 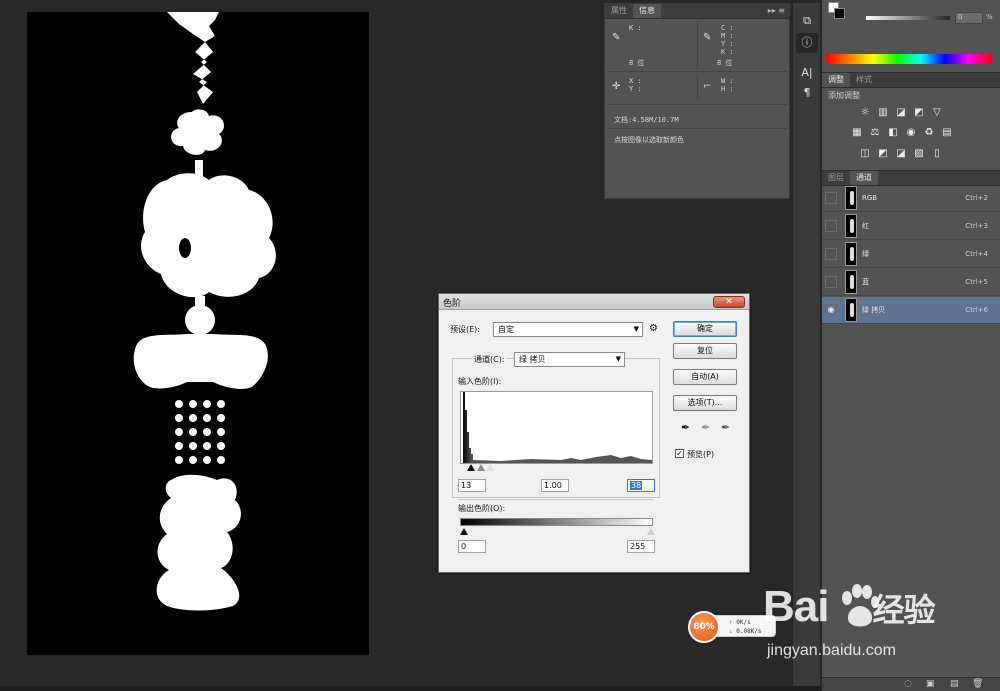 I want to click on load-selection-icon: ◌, so click(x=908, y=684).